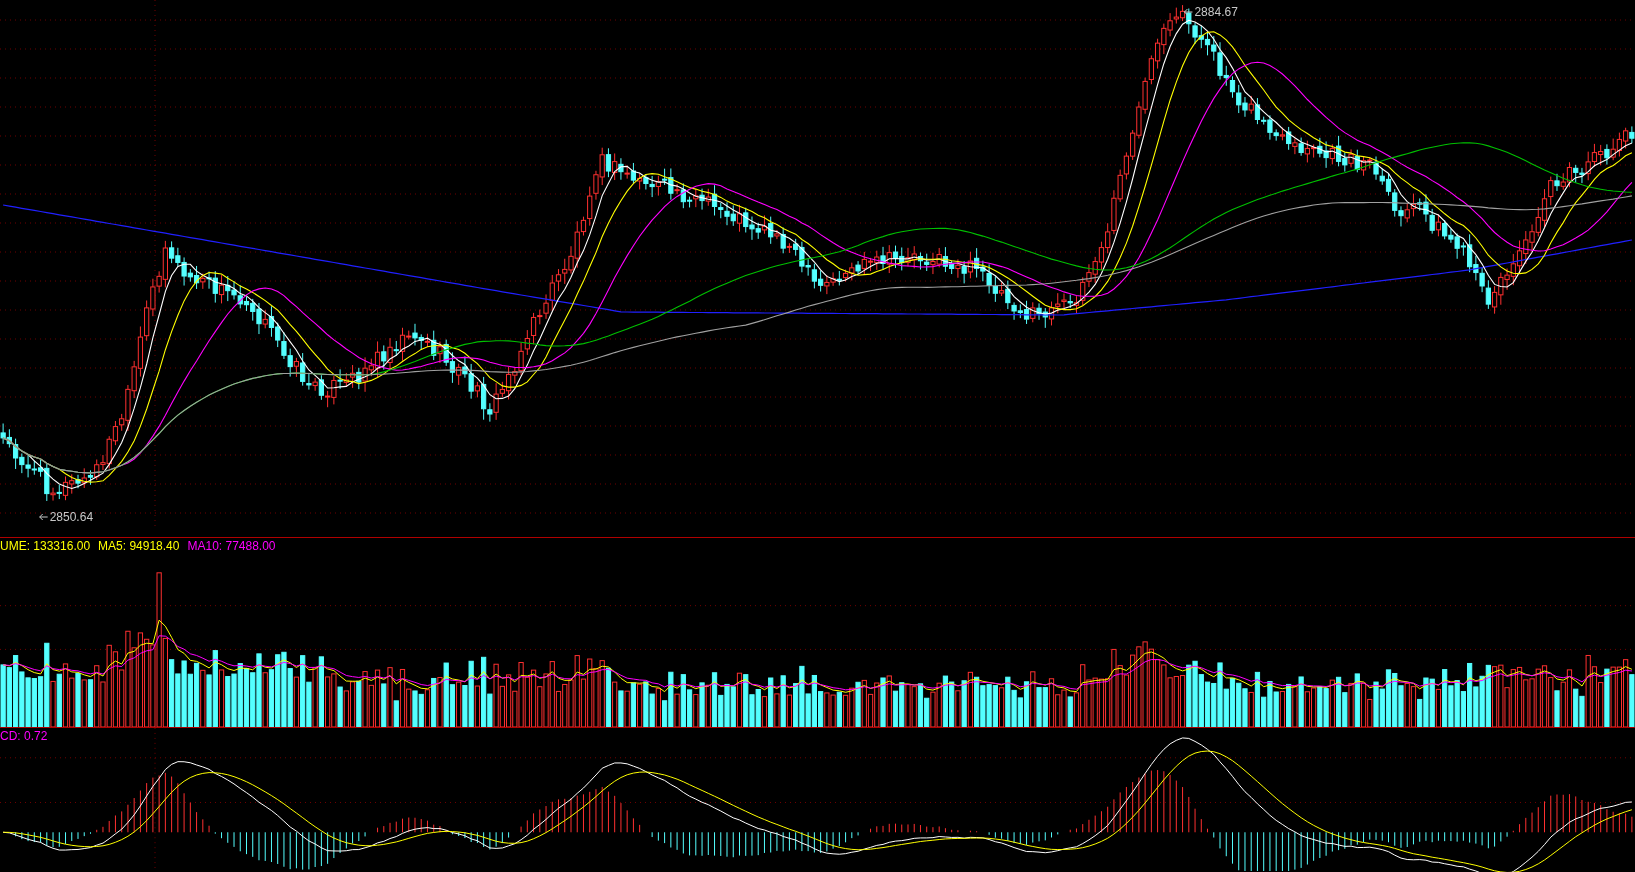 The width and height of the screenshot is (1635, 872). Describe the element at coordinates (24, 736) in the screenshot. I see `macd-legend-text: CD: 0.72` at that location.